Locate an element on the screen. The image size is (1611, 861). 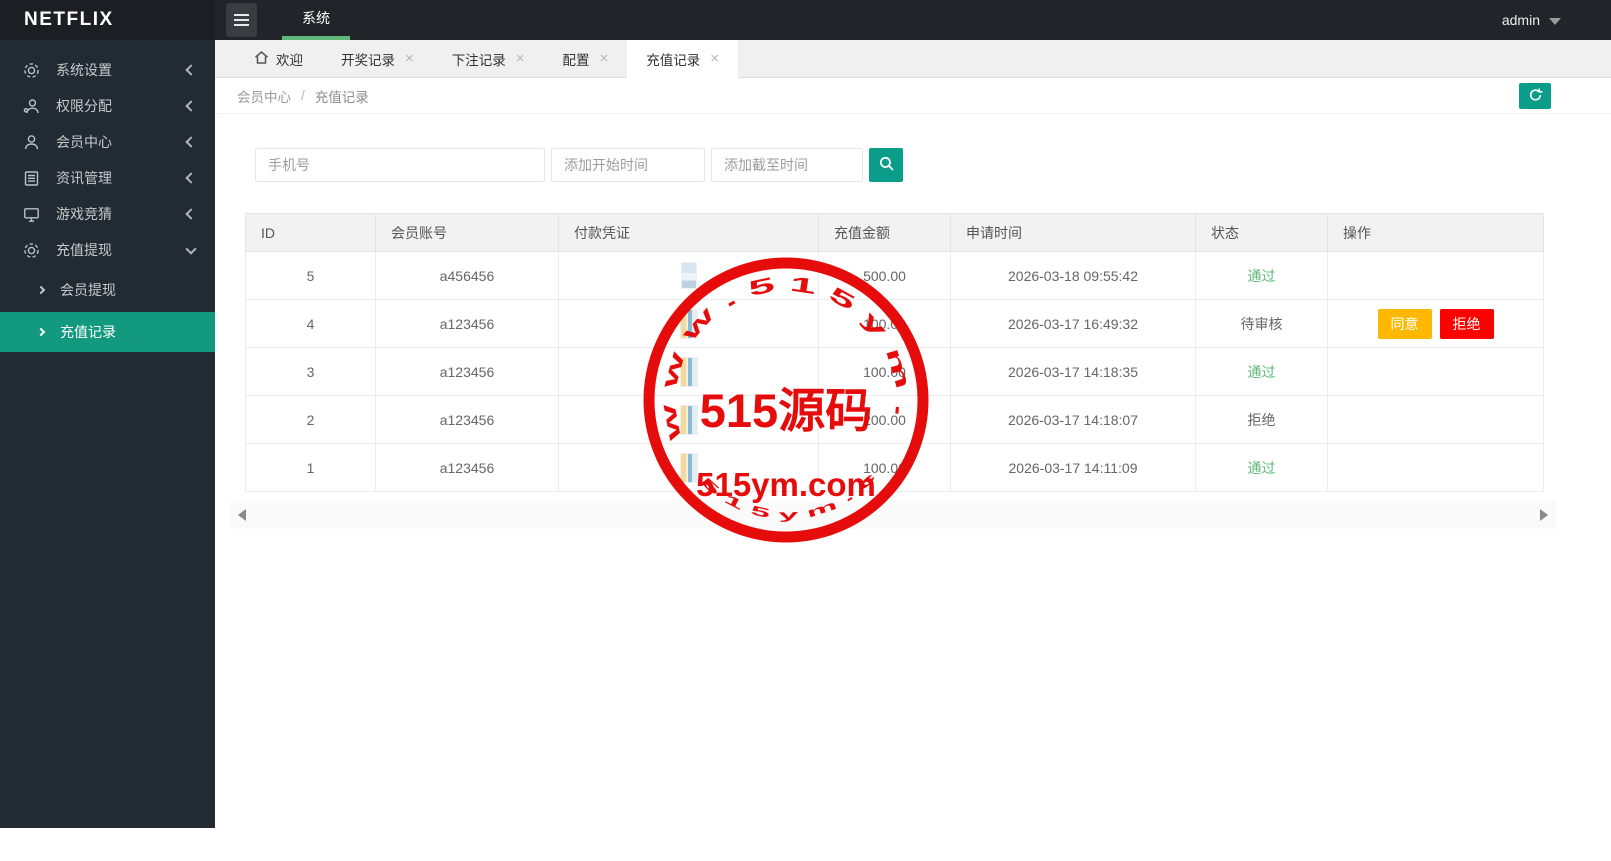
column-header: 付款凭证 is located at coordinates (688, 232).